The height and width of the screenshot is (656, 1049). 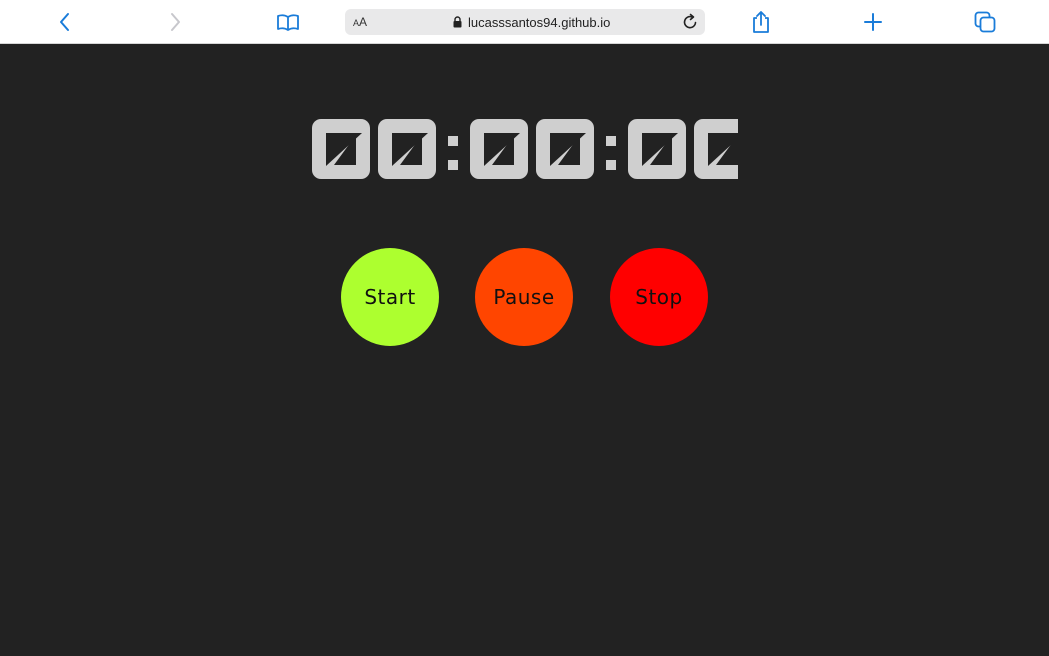 I want to click on chevron-right-icon, so click(x=175, y=22).